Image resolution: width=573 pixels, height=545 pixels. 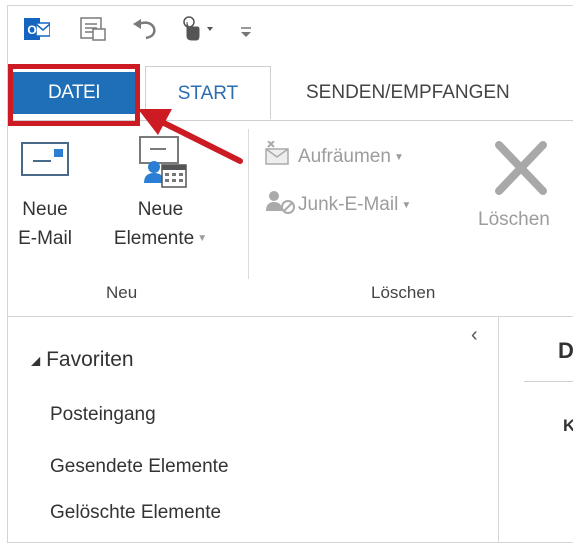 I want to click on send-receive-icon, so click(x=93, y=29).